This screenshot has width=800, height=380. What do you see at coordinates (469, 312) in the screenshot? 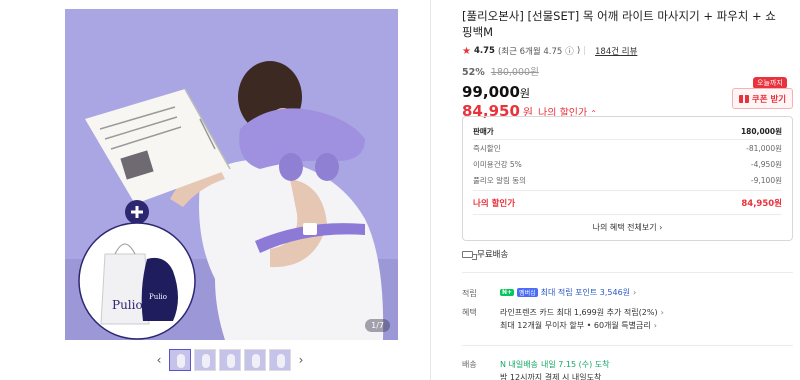
I see `benefits-label: 혜택` at bounding box center [469, 312].